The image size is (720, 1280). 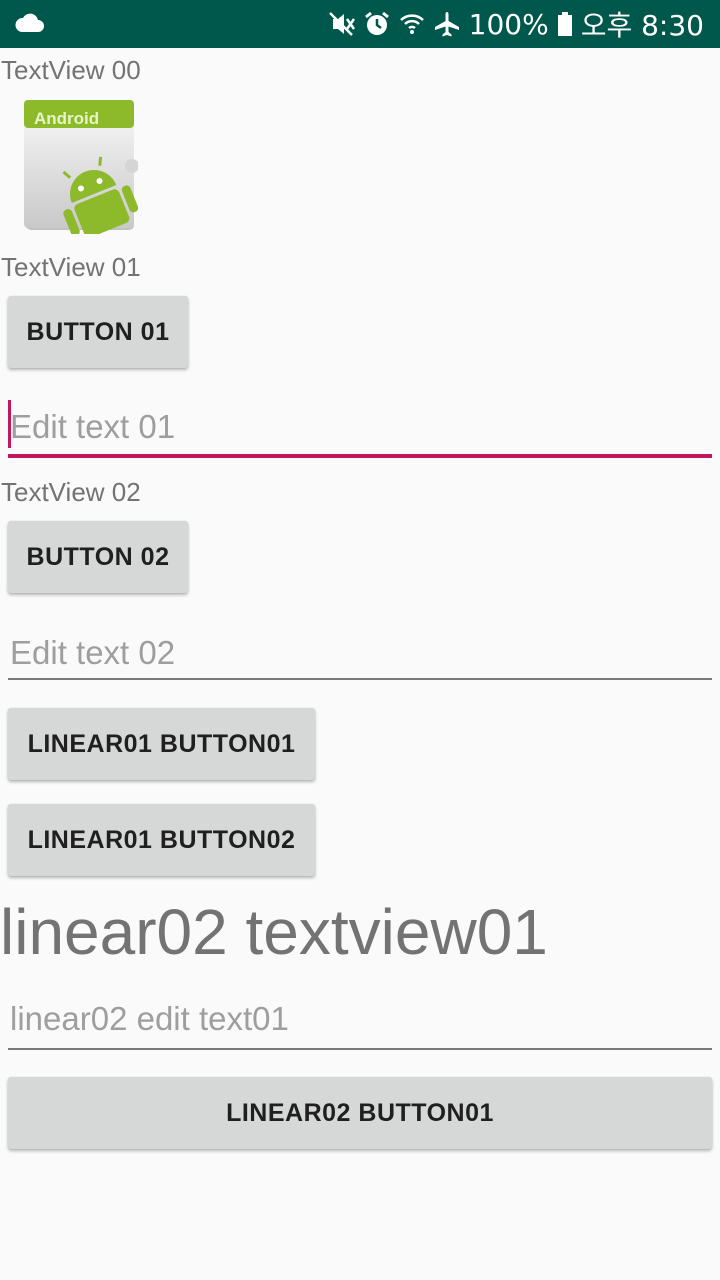 I want to click on textview-02: TextView 02, so click(x=71, y=492).